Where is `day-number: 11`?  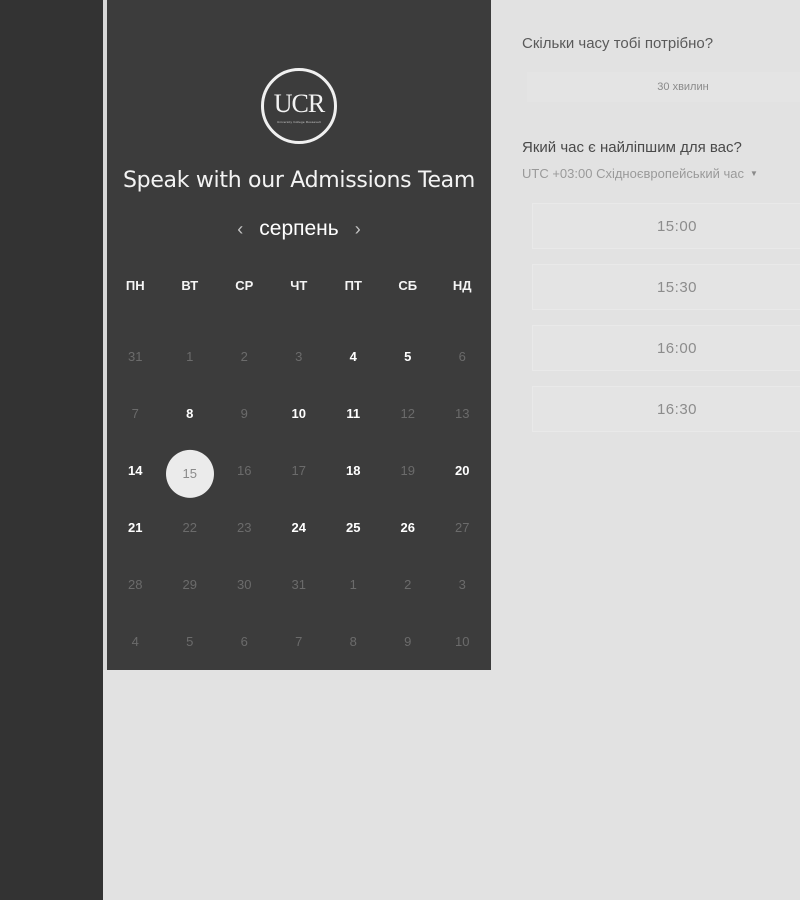
day-number: 11 is located at coordinates (353, 413).